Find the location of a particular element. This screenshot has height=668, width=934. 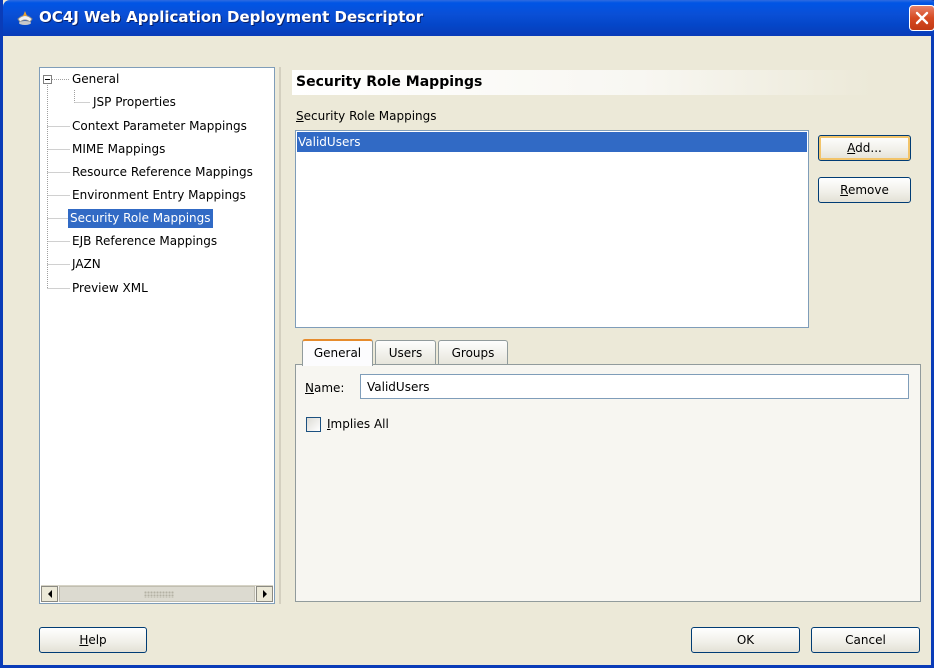

tree-item-label: Preview XML is located at coordinates (110, 288).